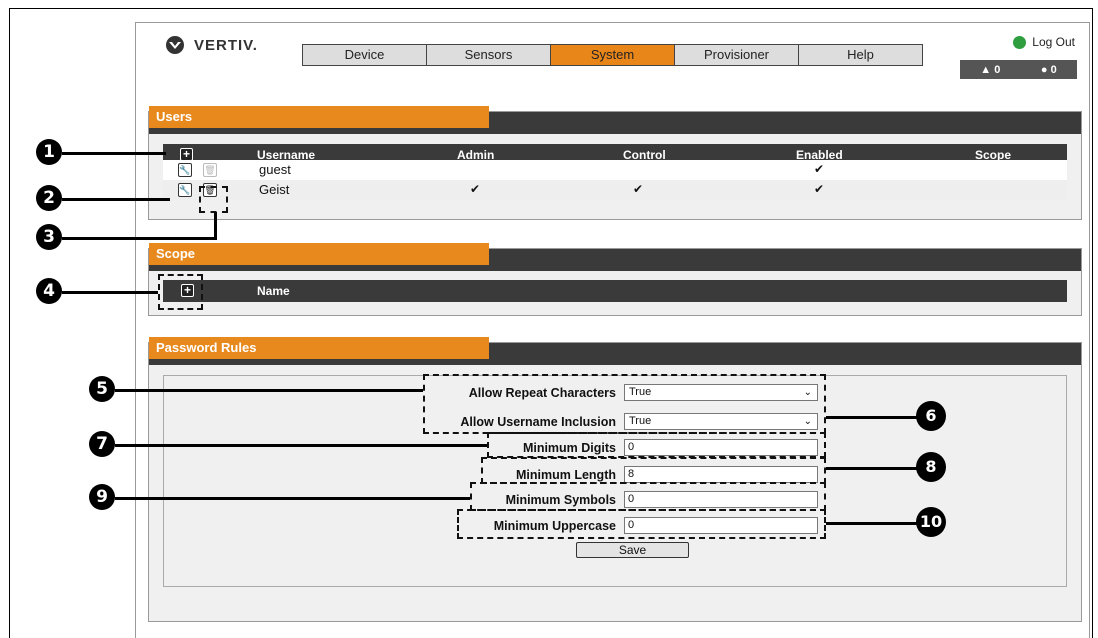  What do you see at coordinates (641, 524) in the screenshot?
I see `highlight-min-uppercase` at bounding box center [641, 524].